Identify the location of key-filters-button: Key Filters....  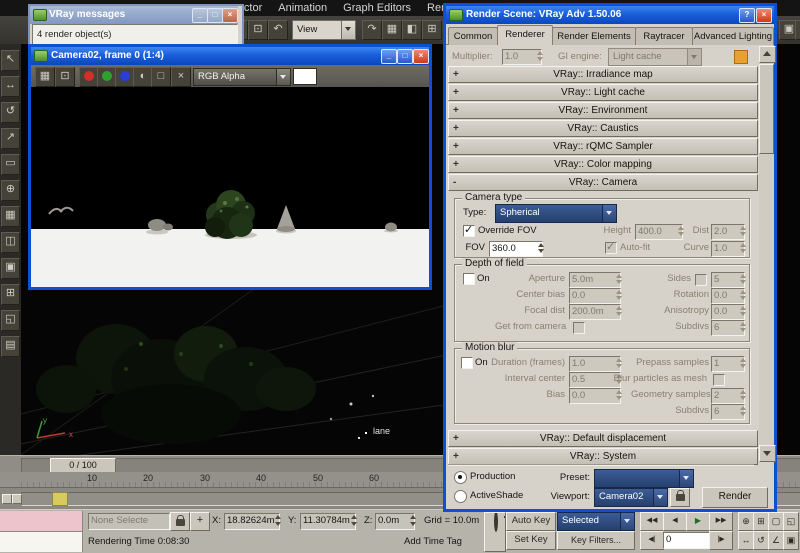
(596, 540).